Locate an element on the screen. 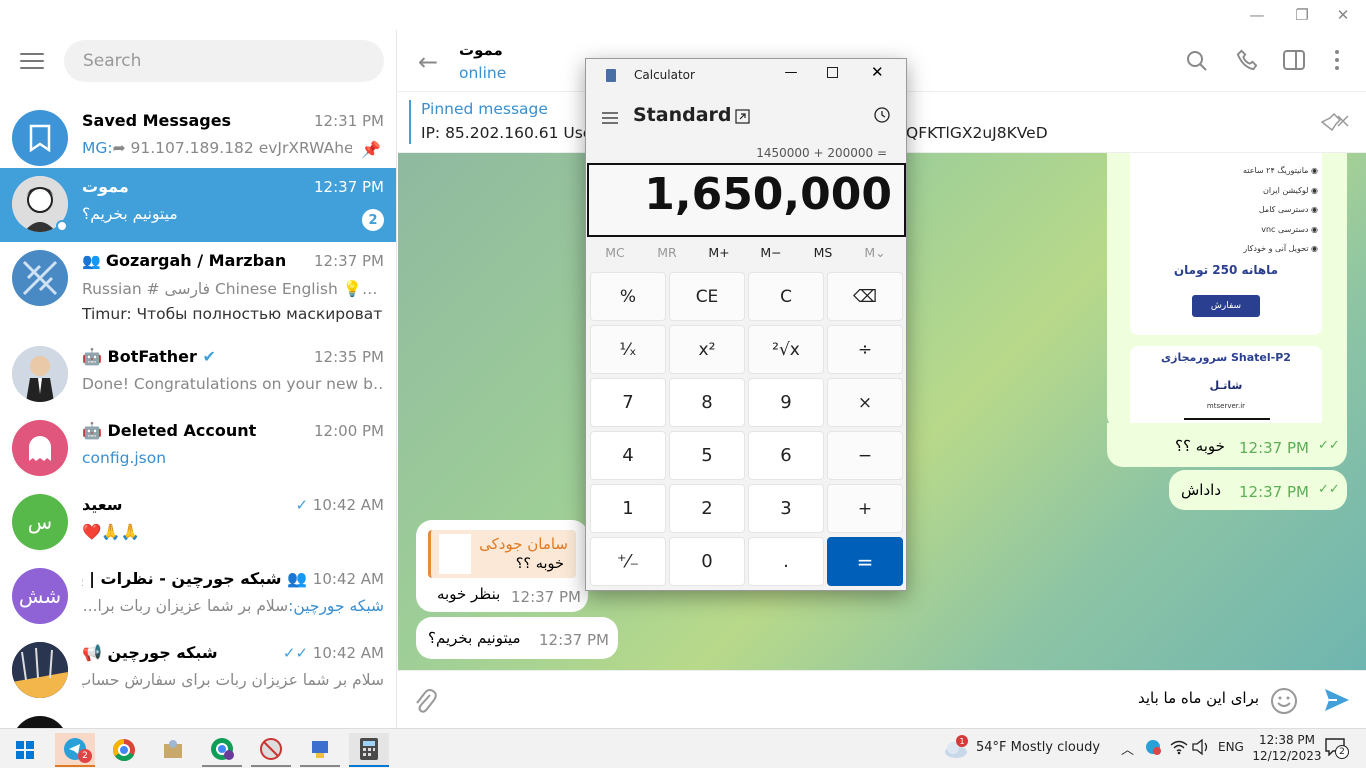  avatar is located at coordinates (40, 670).